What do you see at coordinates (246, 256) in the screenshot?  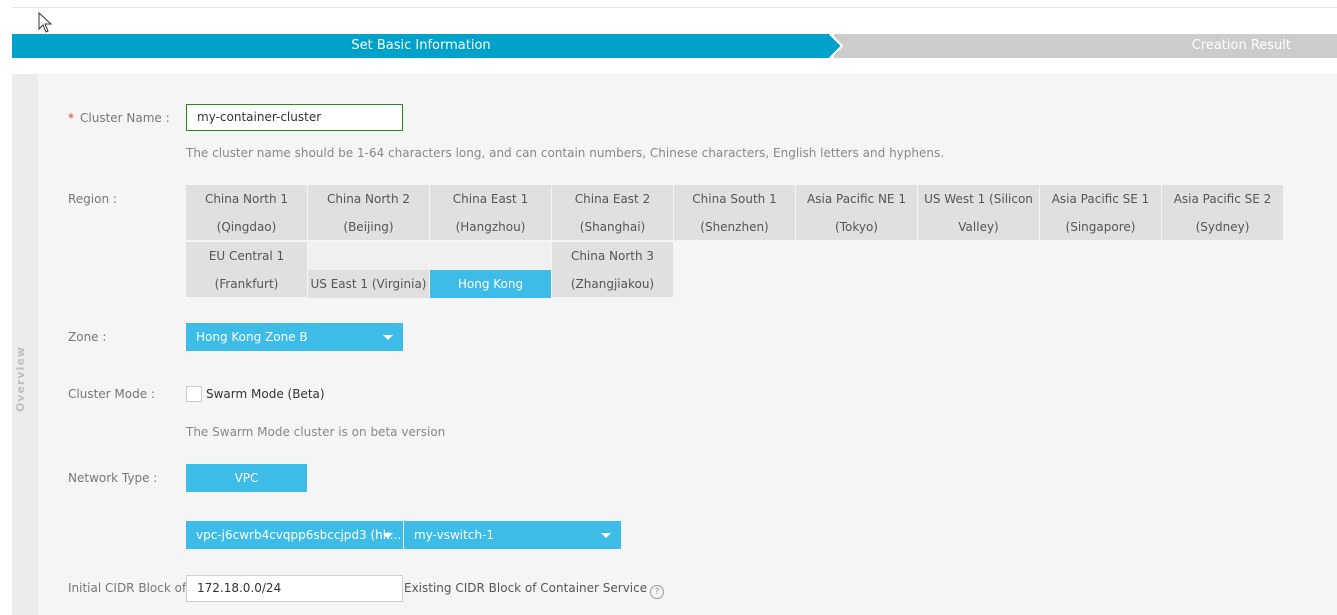 I see `region-name: EU Central 1` at bounding box center [246, 256].